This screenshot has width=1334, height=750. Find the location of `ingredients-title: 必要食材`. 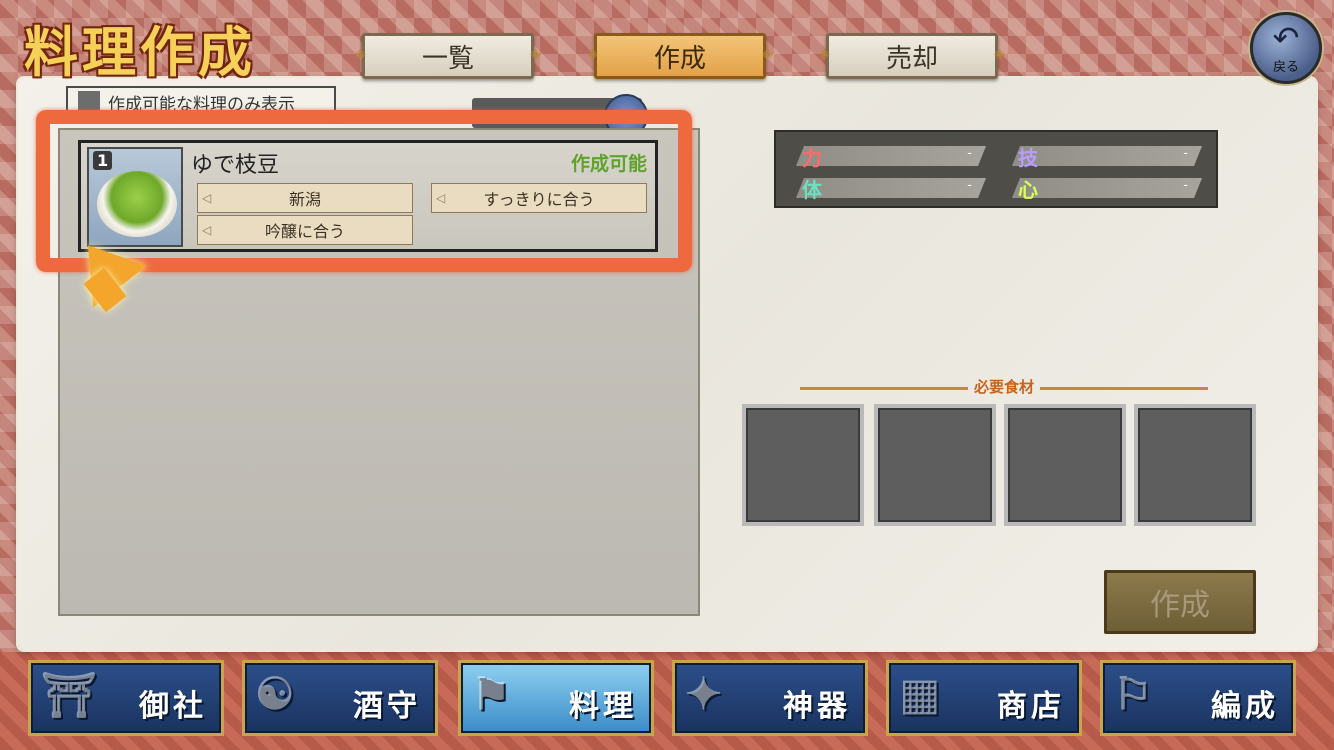

ingredients-title: 必要食材 is located at coordinates (1004, 386).